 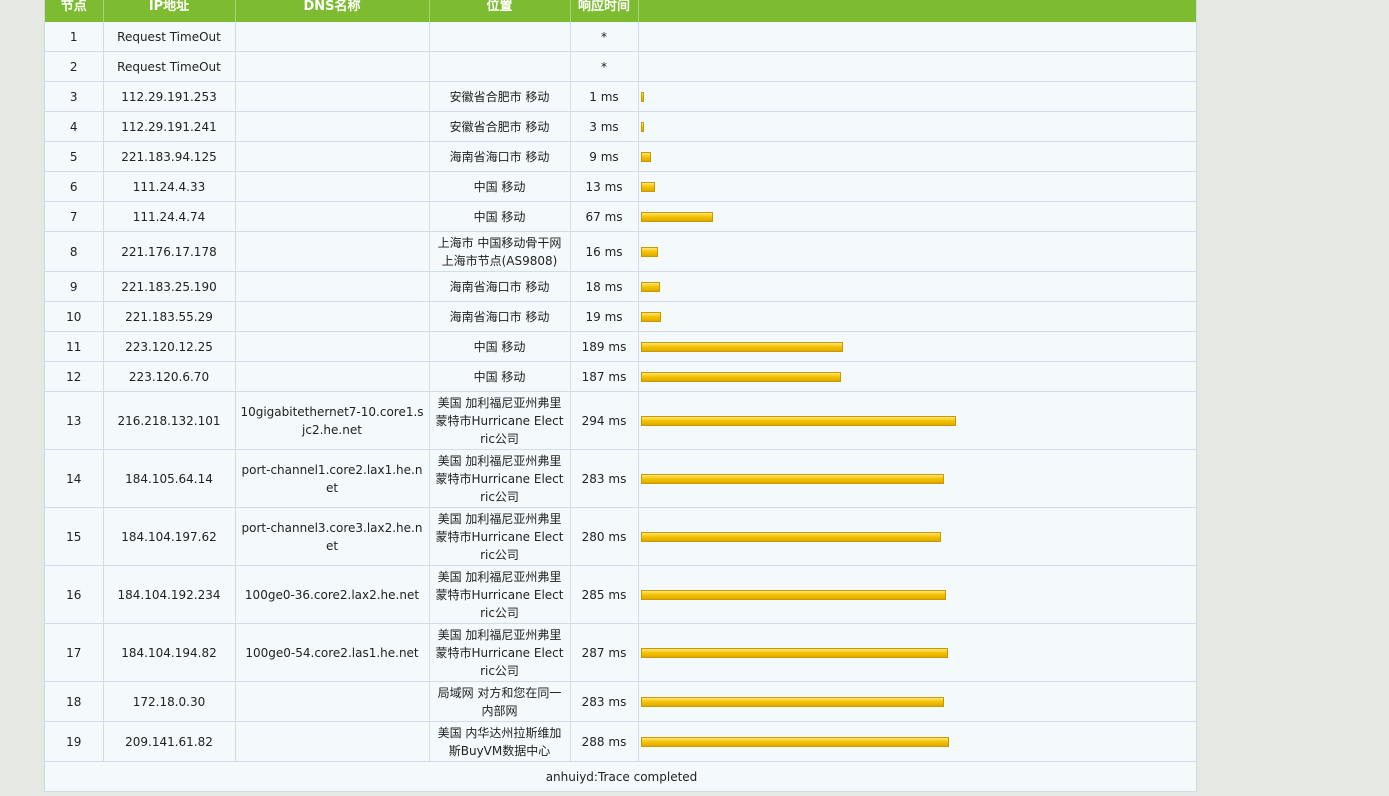 I want to click on response-time-cell: 18 ms, so click(x=604, y=286).